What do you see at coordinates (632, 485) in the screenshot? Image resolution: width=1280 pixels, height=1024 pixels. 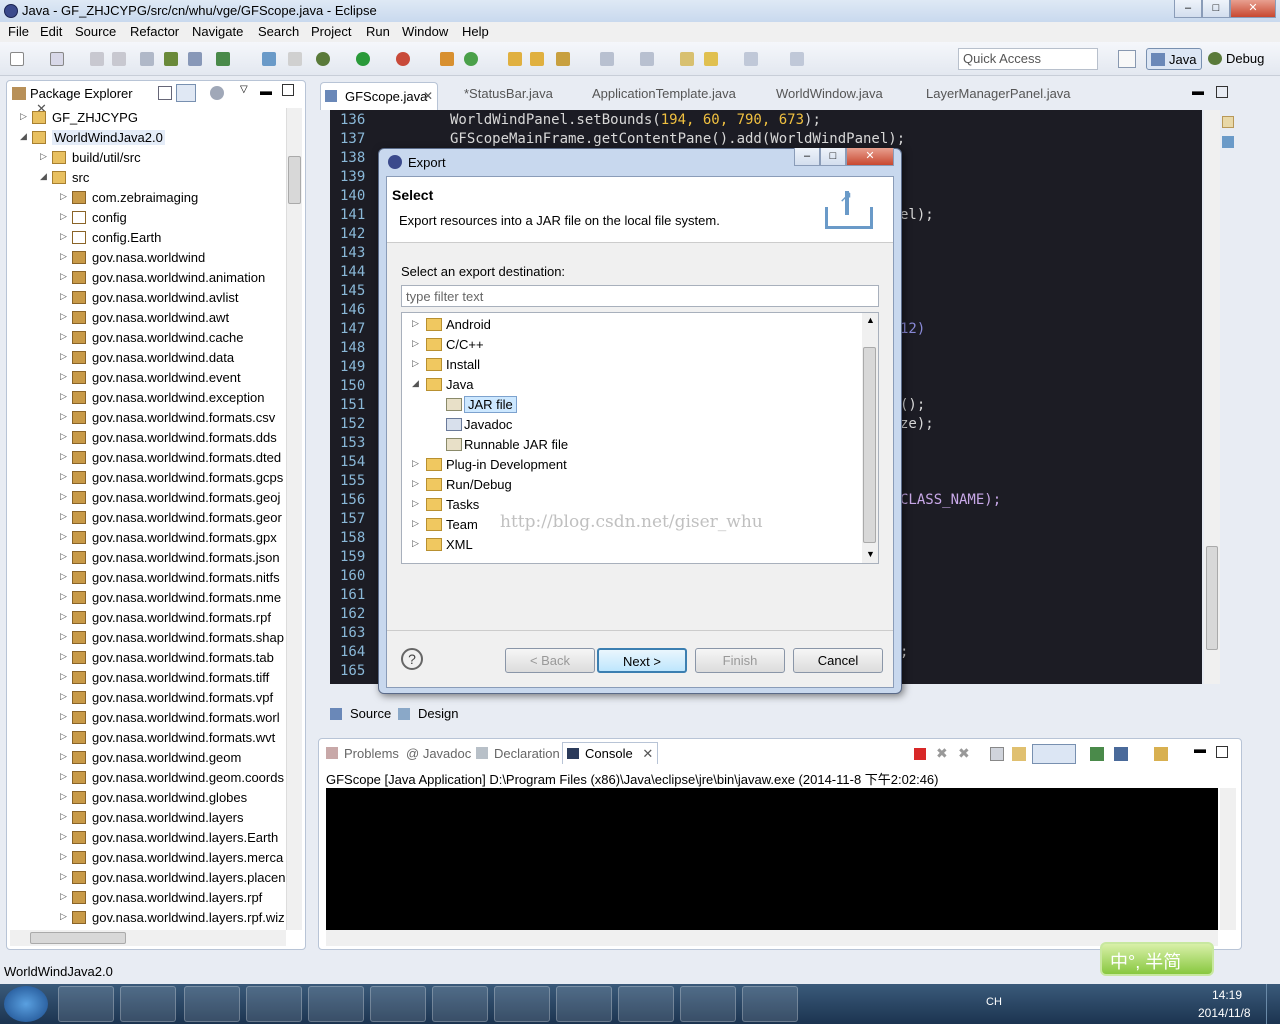 I see `wizard-tree-item: ▷ Run/Debug` at bounding box center [632, 485].